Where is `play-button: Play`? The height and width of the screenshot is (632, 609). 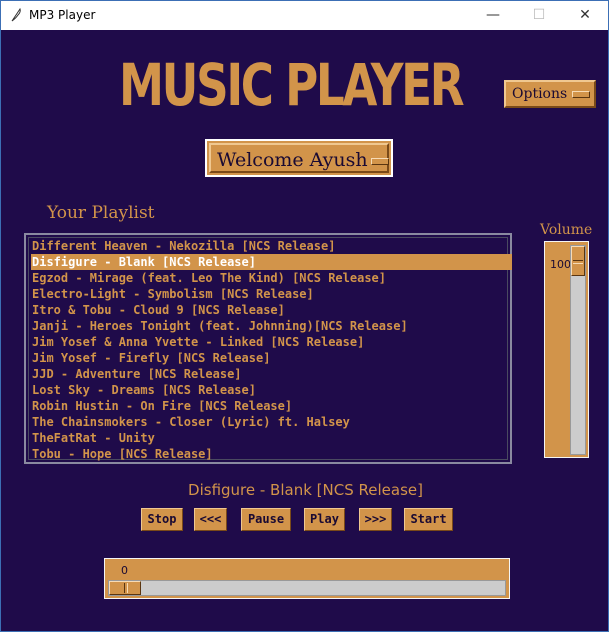 play-button: Play is located at coordinates (324, 519).